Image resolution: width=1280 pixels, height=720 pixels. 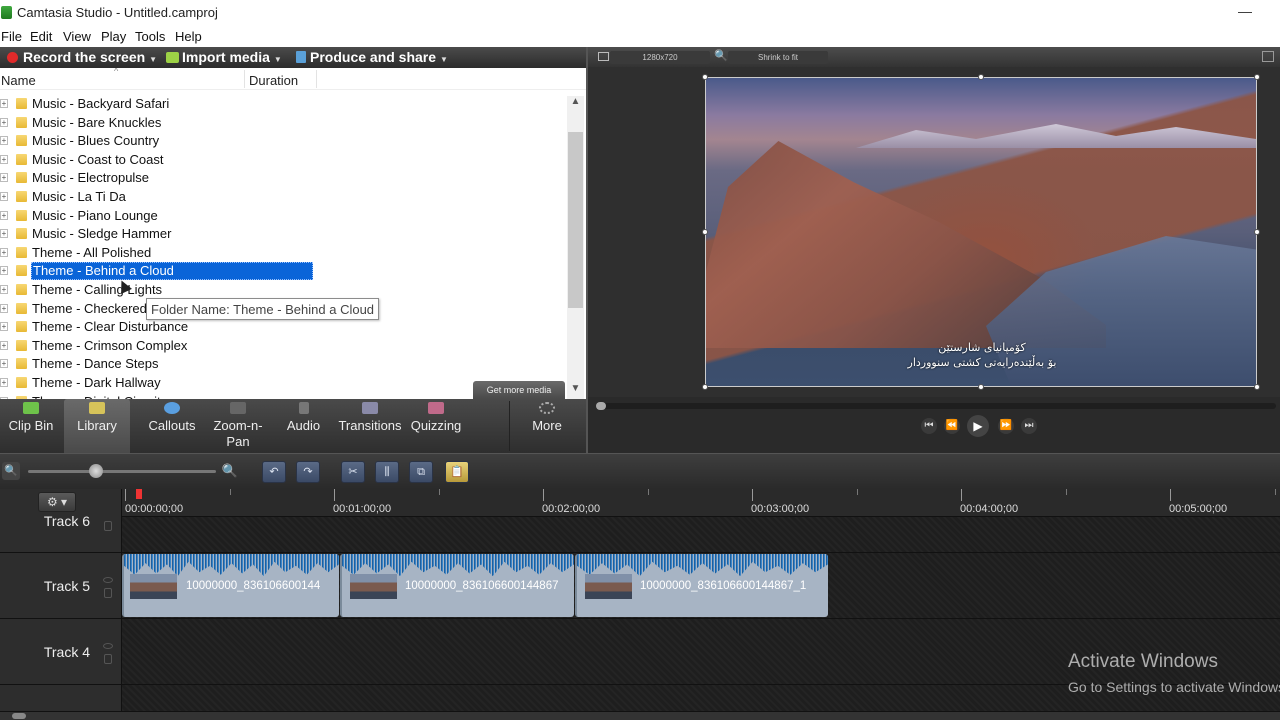 What do you see at coordinates (122, 471) in the screenshot?
I see `timeline-zoom-slider` at bounding box center [122, 471].